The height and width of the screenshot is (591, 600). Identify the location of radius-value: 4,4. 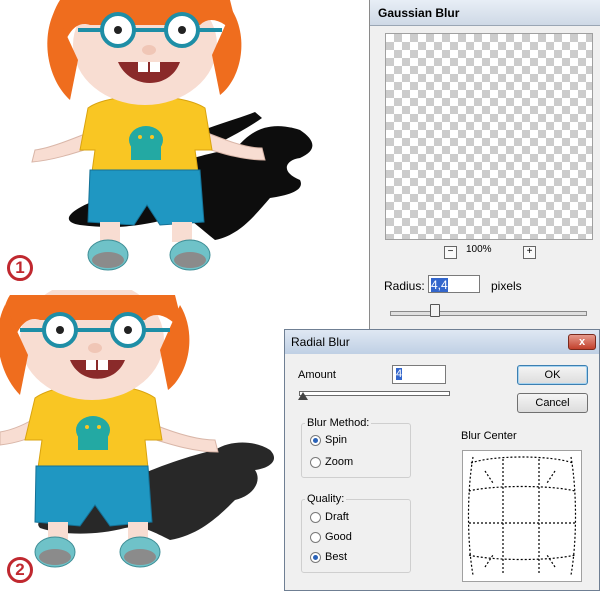
(439, 285).